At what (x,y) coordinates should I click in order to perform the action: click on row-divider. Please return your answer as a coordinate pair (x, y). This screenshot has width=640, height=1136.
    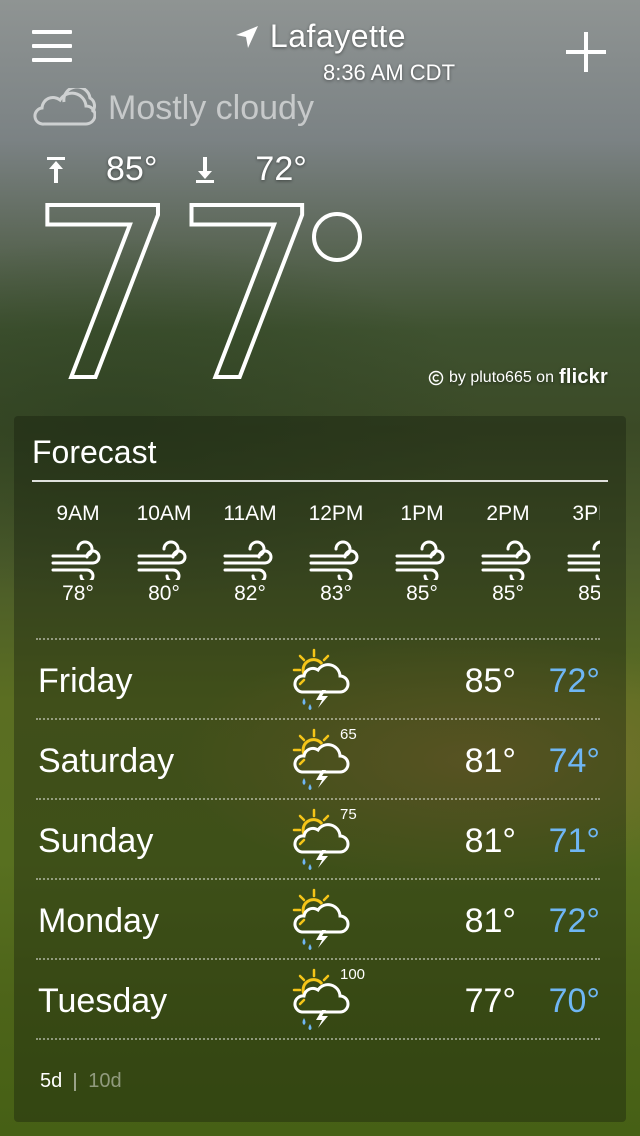
    Looking at the image, I should click on (318, 1039).